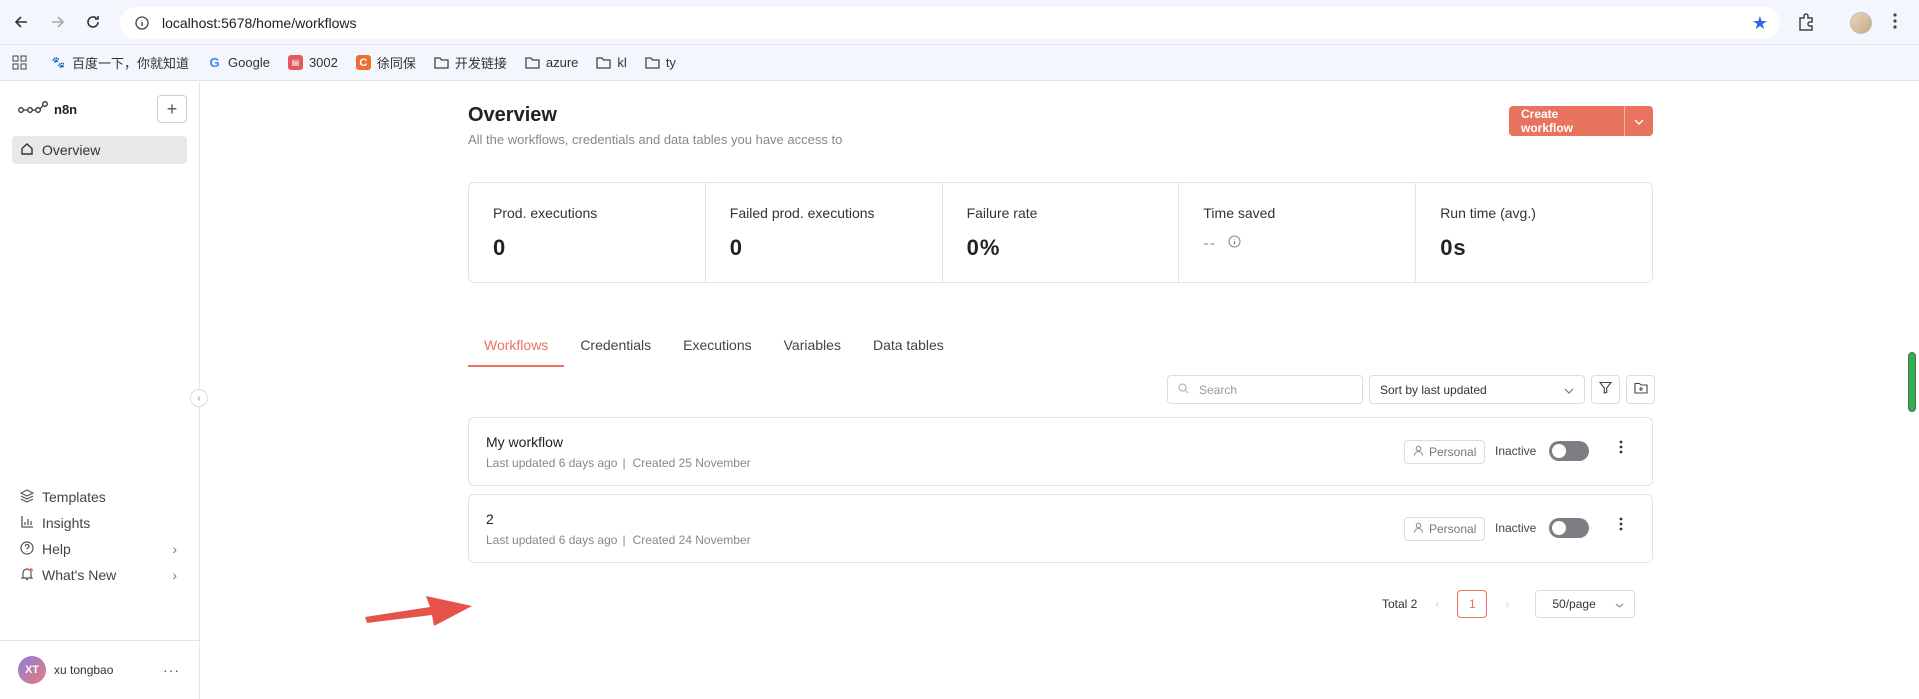 This screenshot has width=1919, height=699. I want to click on filter-icon, so click(1605, 390).